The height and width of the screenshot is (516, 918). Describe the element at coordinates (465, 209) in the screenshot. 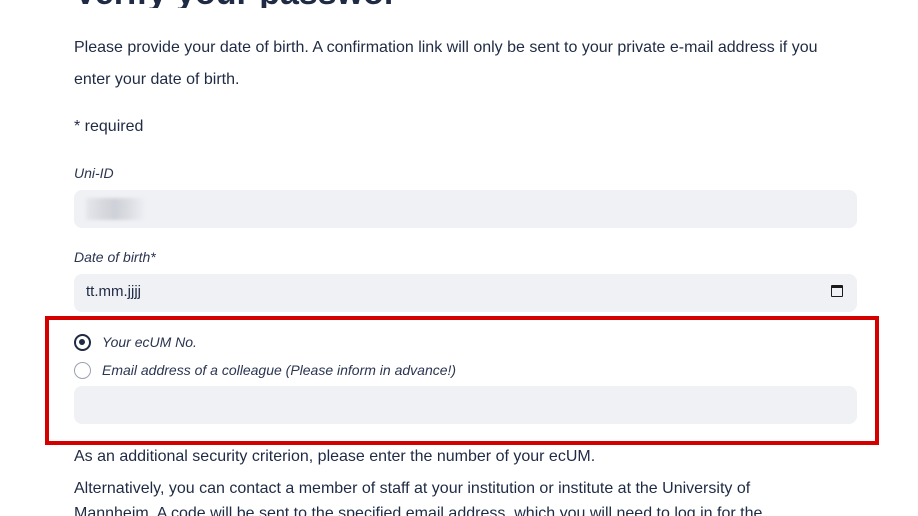

I see `uni-id-field` at that location.